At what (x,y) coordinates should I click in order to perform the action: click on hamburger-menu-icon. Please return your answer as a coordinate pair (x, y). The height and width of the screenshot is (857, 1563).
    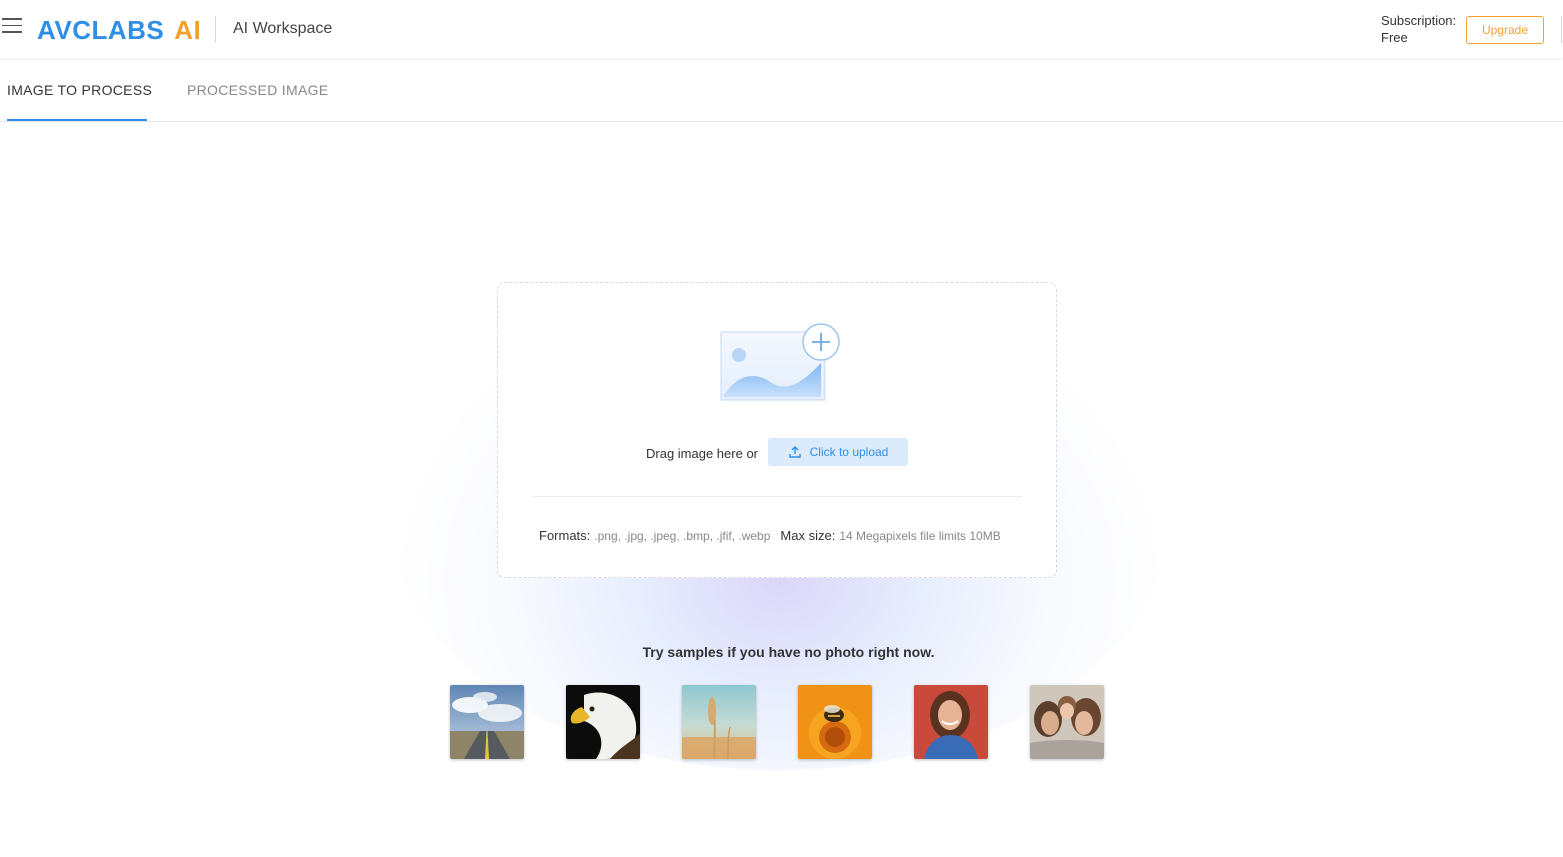
    Looking at the image, I should click on (12, 26).